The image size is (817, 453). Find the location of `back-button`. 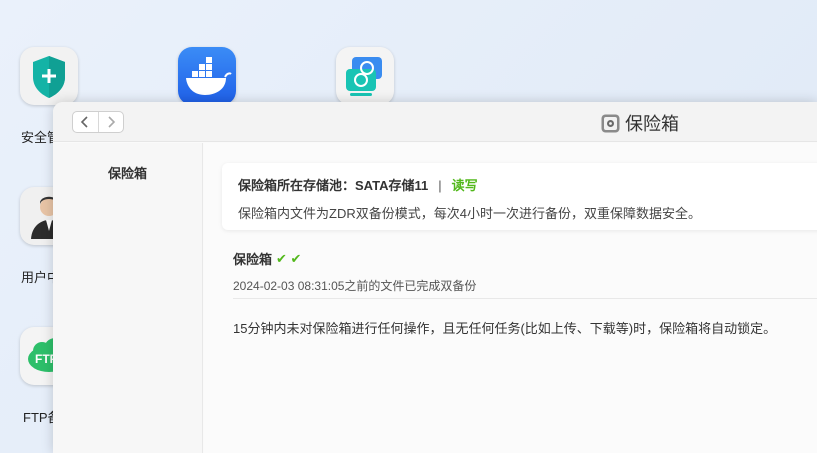

back-button is located at coordinates (85, 122).